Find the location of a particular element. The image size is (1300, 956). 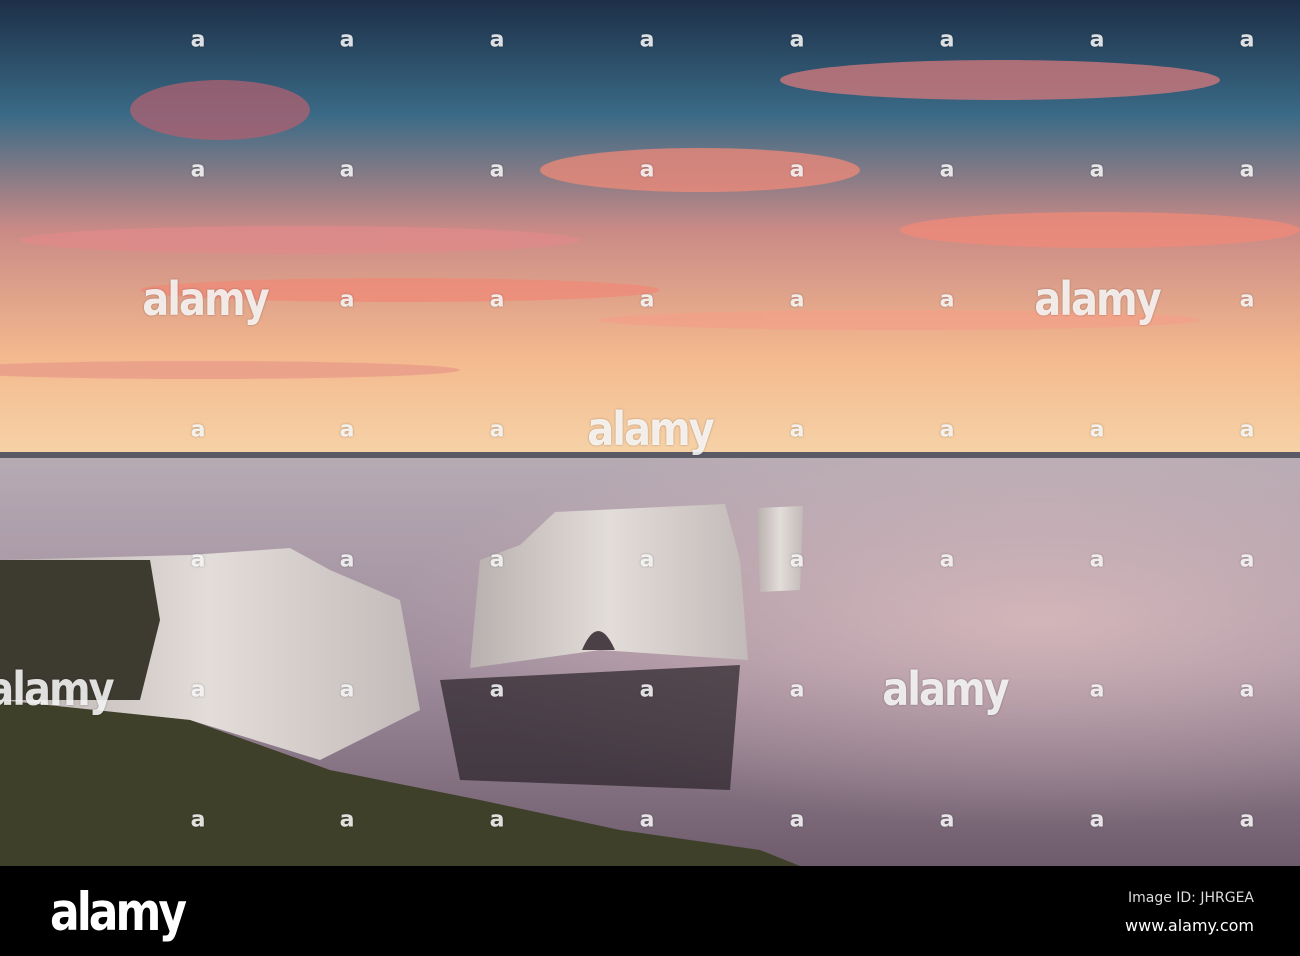

alamy-logo: alamy is located at coordinates (118, 912).